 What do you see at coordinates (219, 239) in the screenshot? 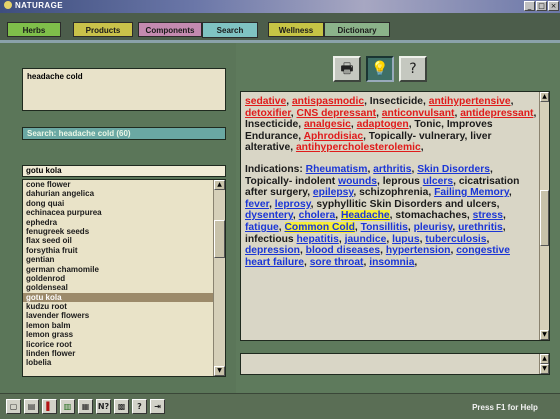
I see `scroll-thumb` at bounding box center [219, 239].